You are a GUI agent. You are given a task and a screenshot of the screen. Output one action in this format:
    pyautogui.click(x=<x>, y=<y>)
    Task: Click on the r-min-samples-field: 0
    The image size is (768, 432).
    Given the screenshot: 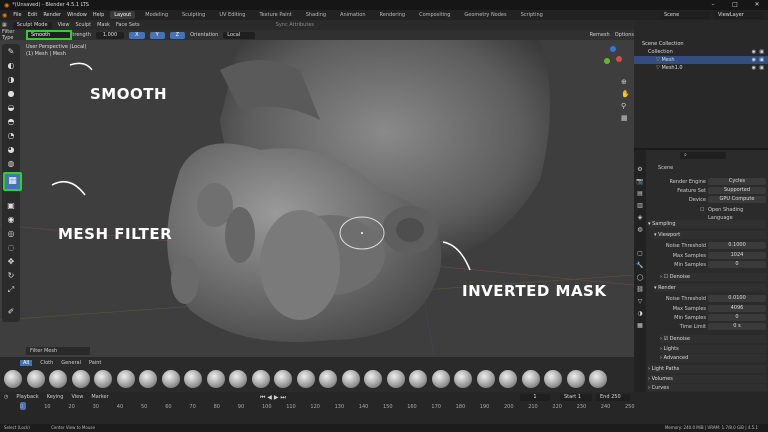 What is the action you would take?
    pyautogui.click(x=737, y=317)
    